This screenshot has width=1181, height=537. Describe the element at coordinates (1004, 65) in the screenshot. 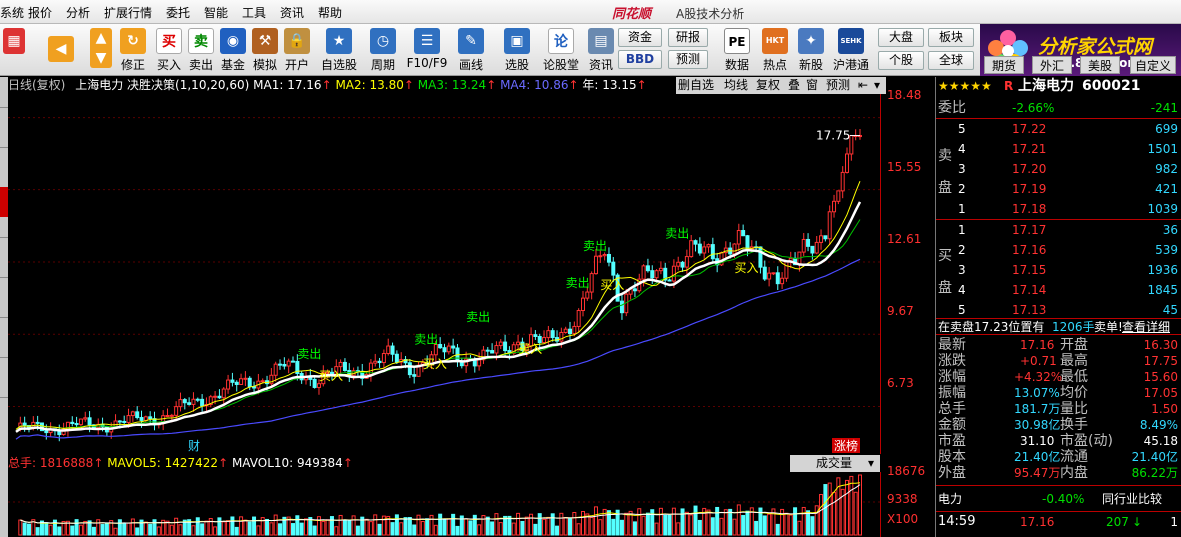

I see `qihuo-button: 期货` at that location.